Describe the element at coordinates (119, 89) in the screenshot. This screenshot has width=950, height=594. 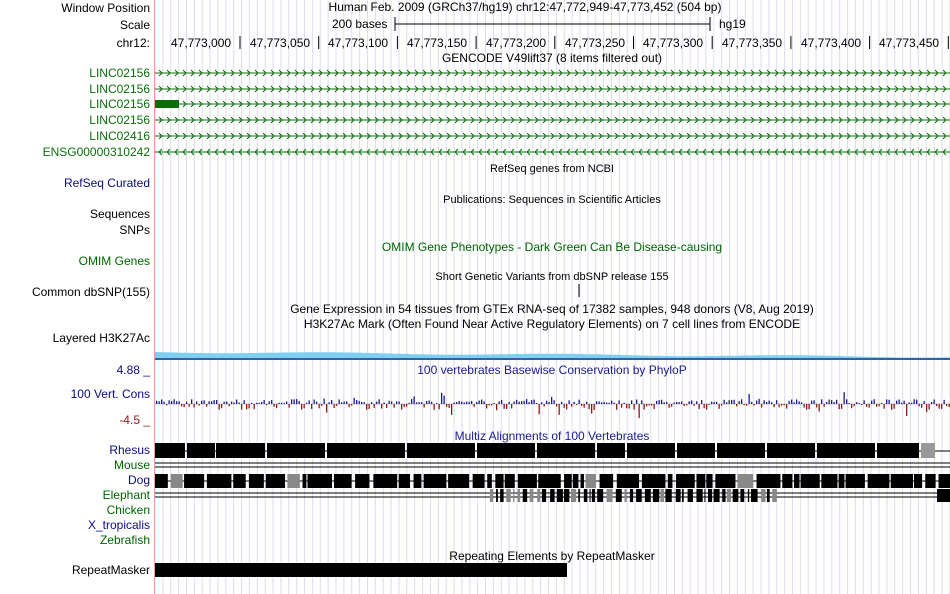
I see `gene-label-2: LINC02156` at that location.